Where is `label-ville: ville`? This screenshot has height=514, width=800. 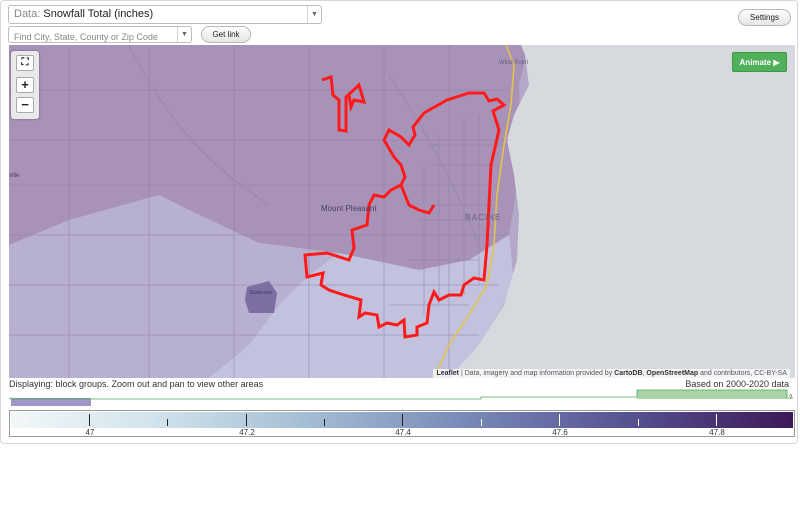
label-ville: ville is located at coordinates (14, 176).